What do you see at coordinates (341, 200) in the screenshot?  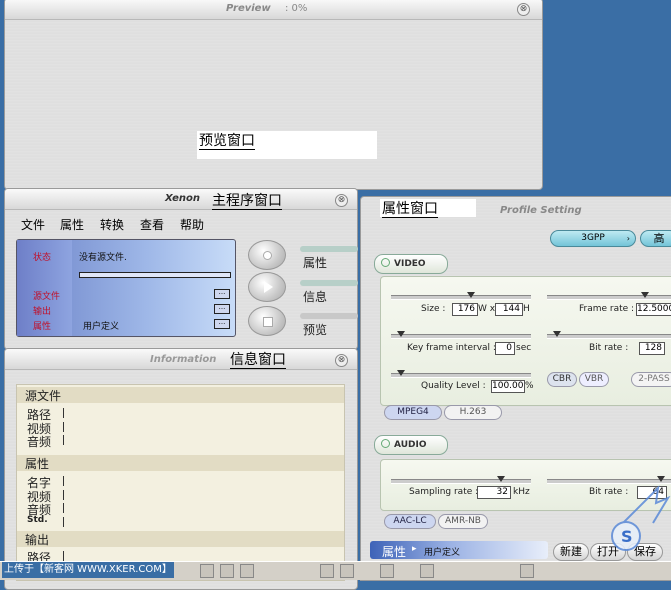 I see `main-close-button: ⊗` at bounding box center [341, 200].